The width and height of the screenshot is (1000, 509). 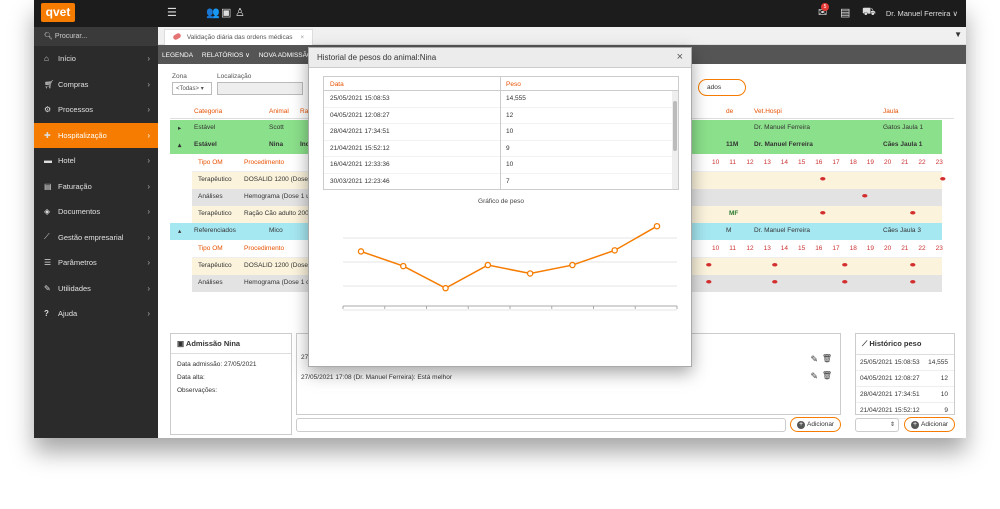 What do you see at coordinates (944, 378) in the screenshot?
I see `history-value: 12` at bounding box center [944, 378].